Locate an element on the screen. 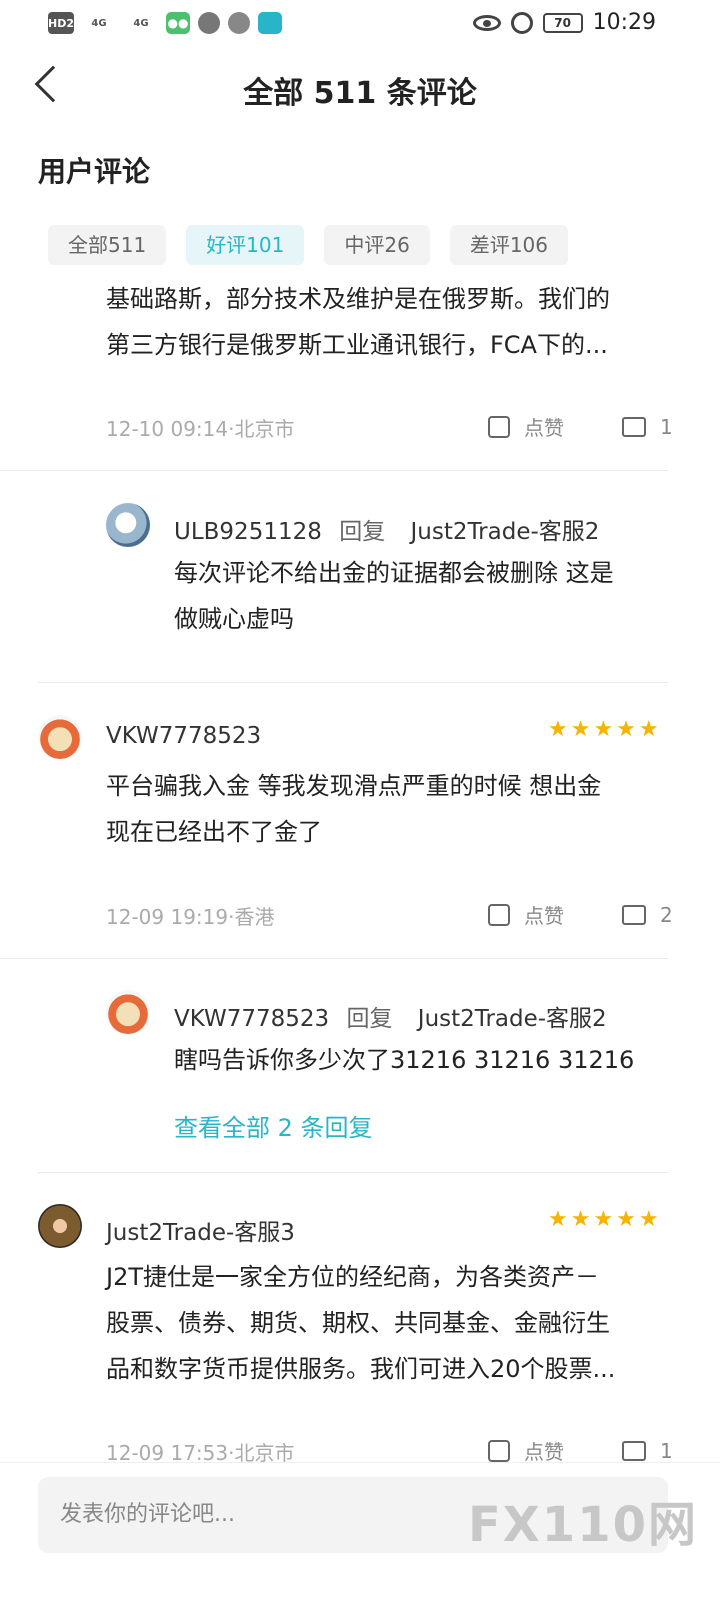  comment-line: 现在已经出不了金了 is located at coordinates (214, 832).